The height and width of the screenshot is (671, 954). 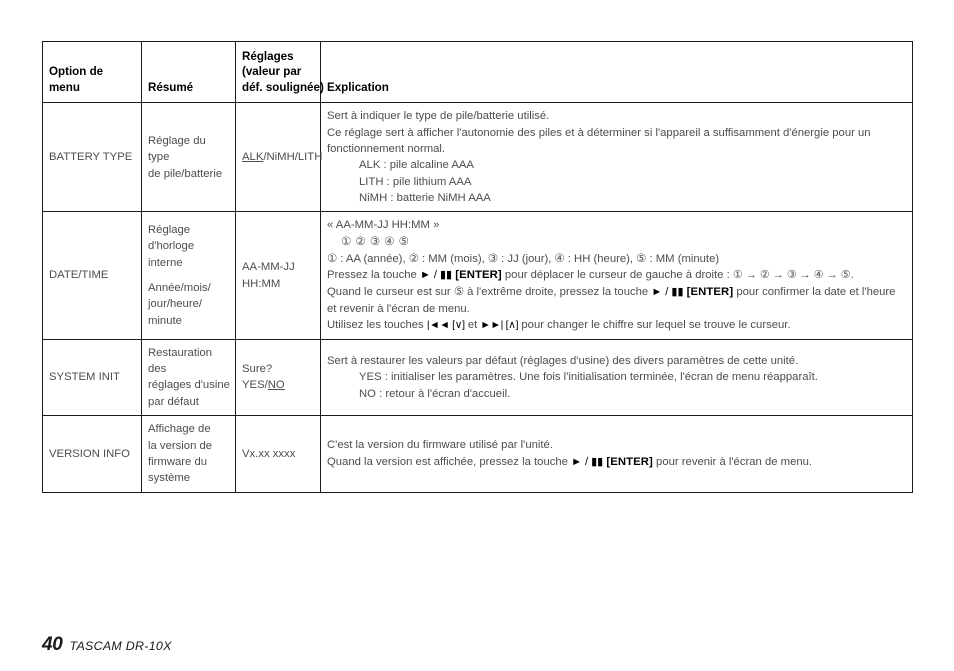 I want to click on column-header-settings-line2: (valeur par, so click(x=272, y=72).